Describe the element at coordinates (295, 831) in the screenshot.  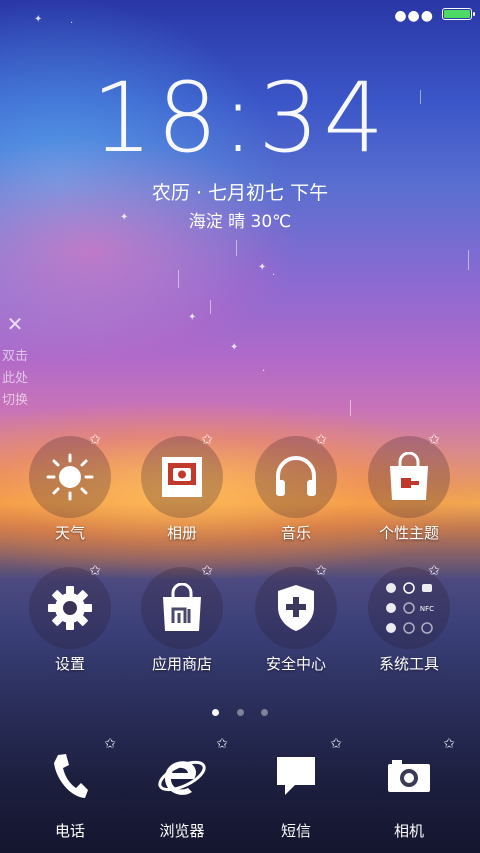
I see `dock-label: 短信` at that location.